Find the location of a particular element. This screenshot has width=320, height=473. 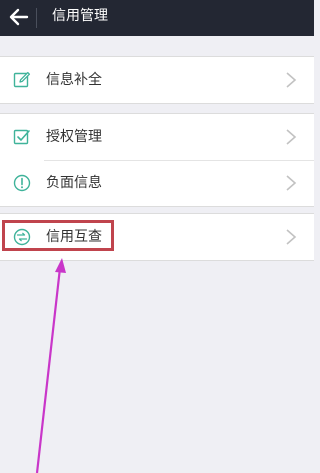

page-title: 信用管理 is located at coordinates (80, 16).